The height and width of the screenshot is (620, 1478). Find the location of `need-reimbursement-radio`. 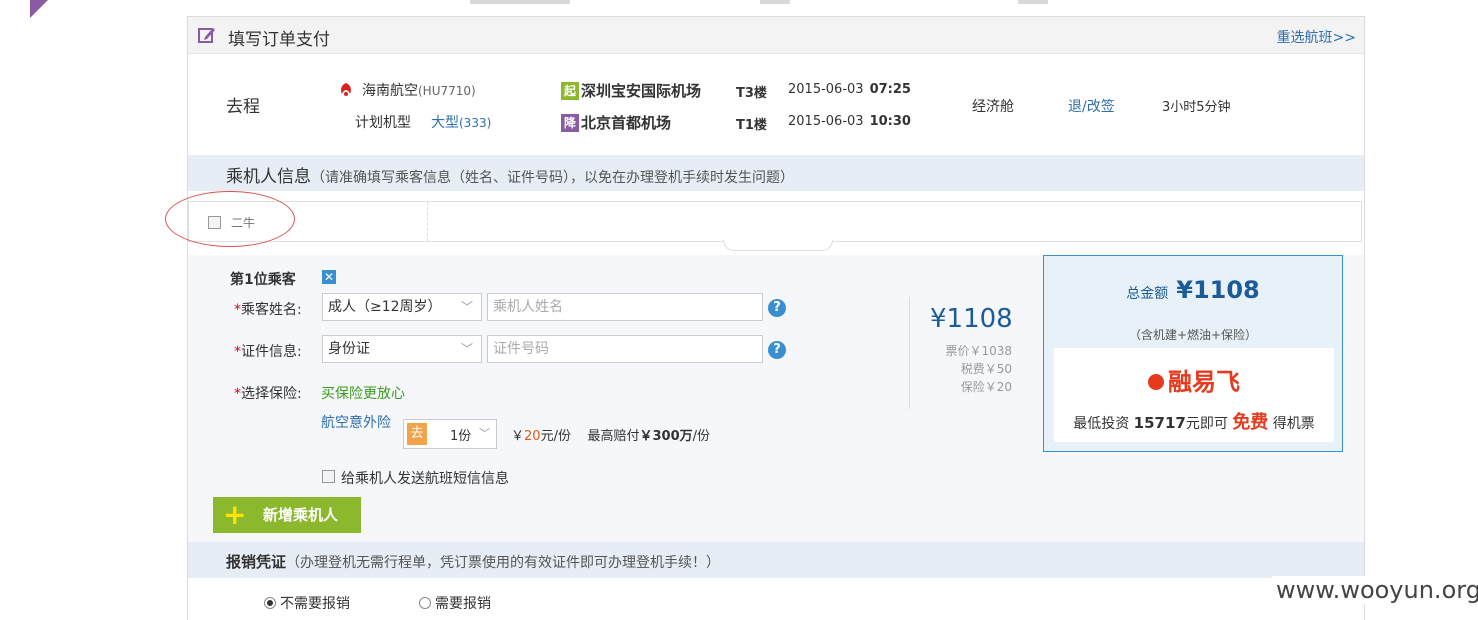

need-reimbursement-radio is located at coordinates (425, 603).